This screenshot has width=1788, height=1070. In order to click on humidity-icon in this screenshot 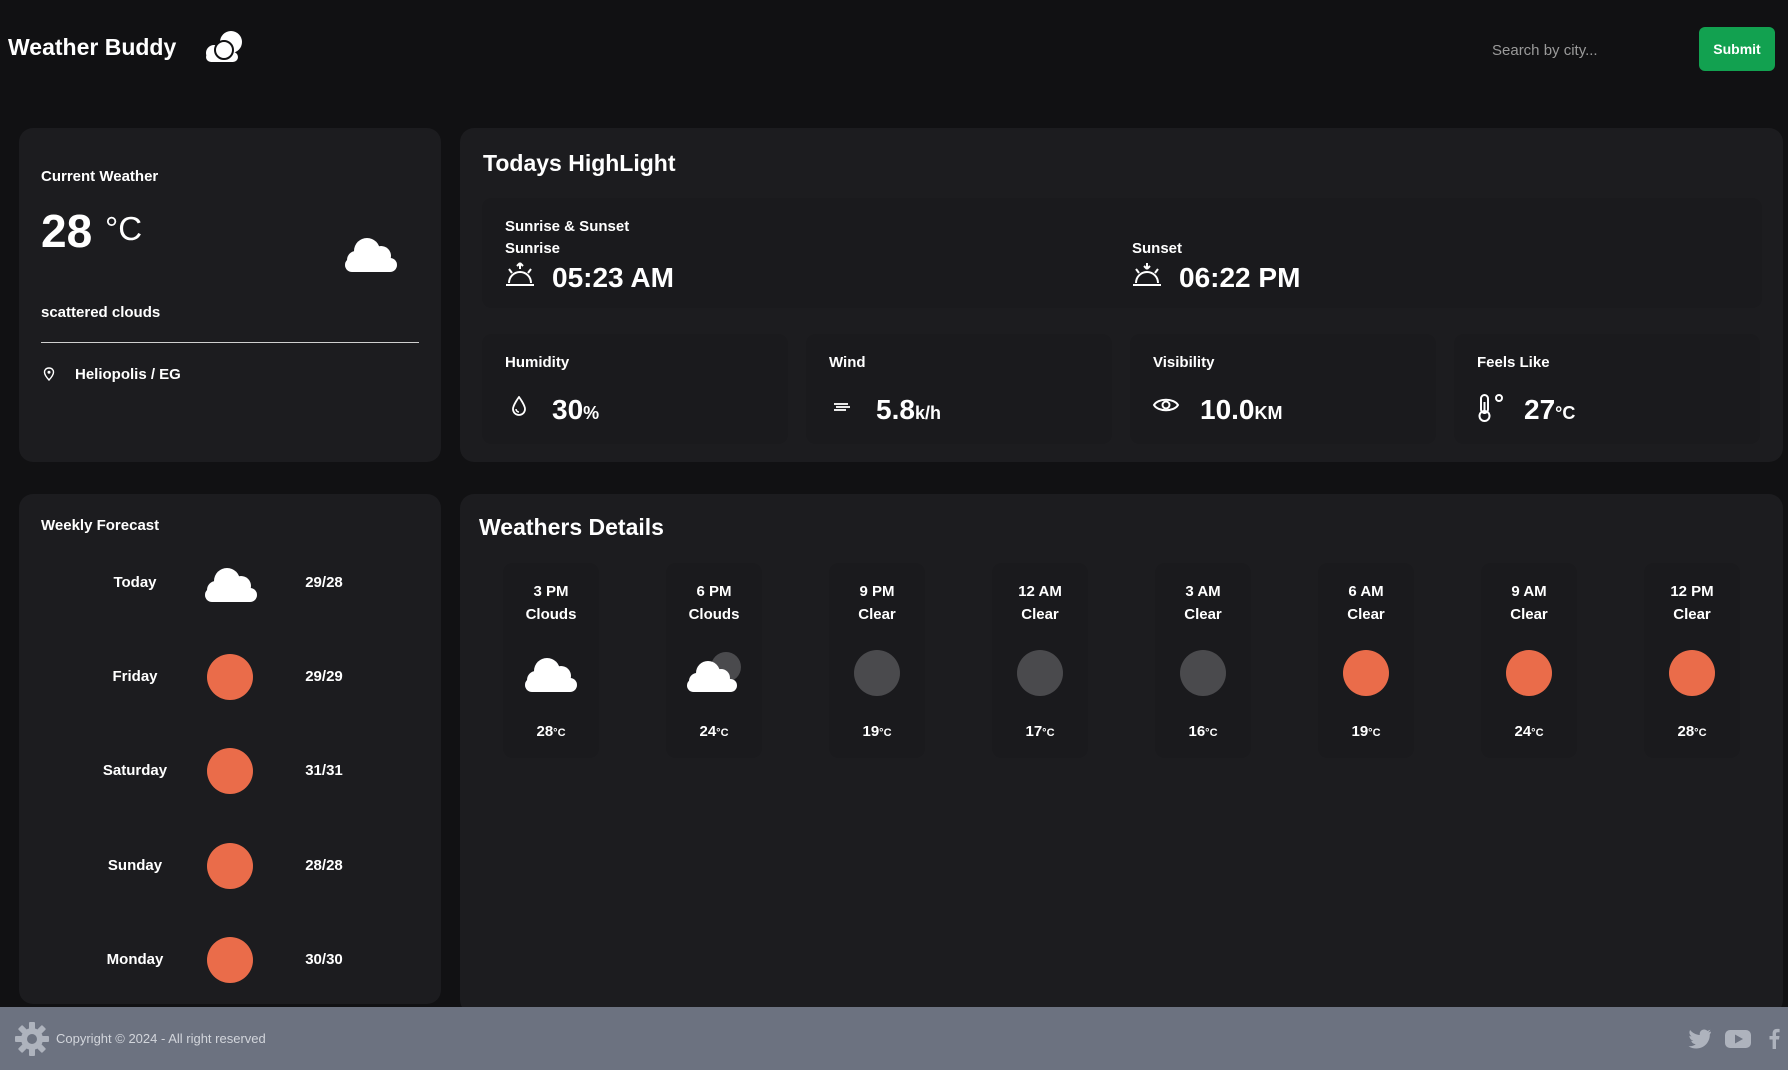, I will do `click(519, 406)`.